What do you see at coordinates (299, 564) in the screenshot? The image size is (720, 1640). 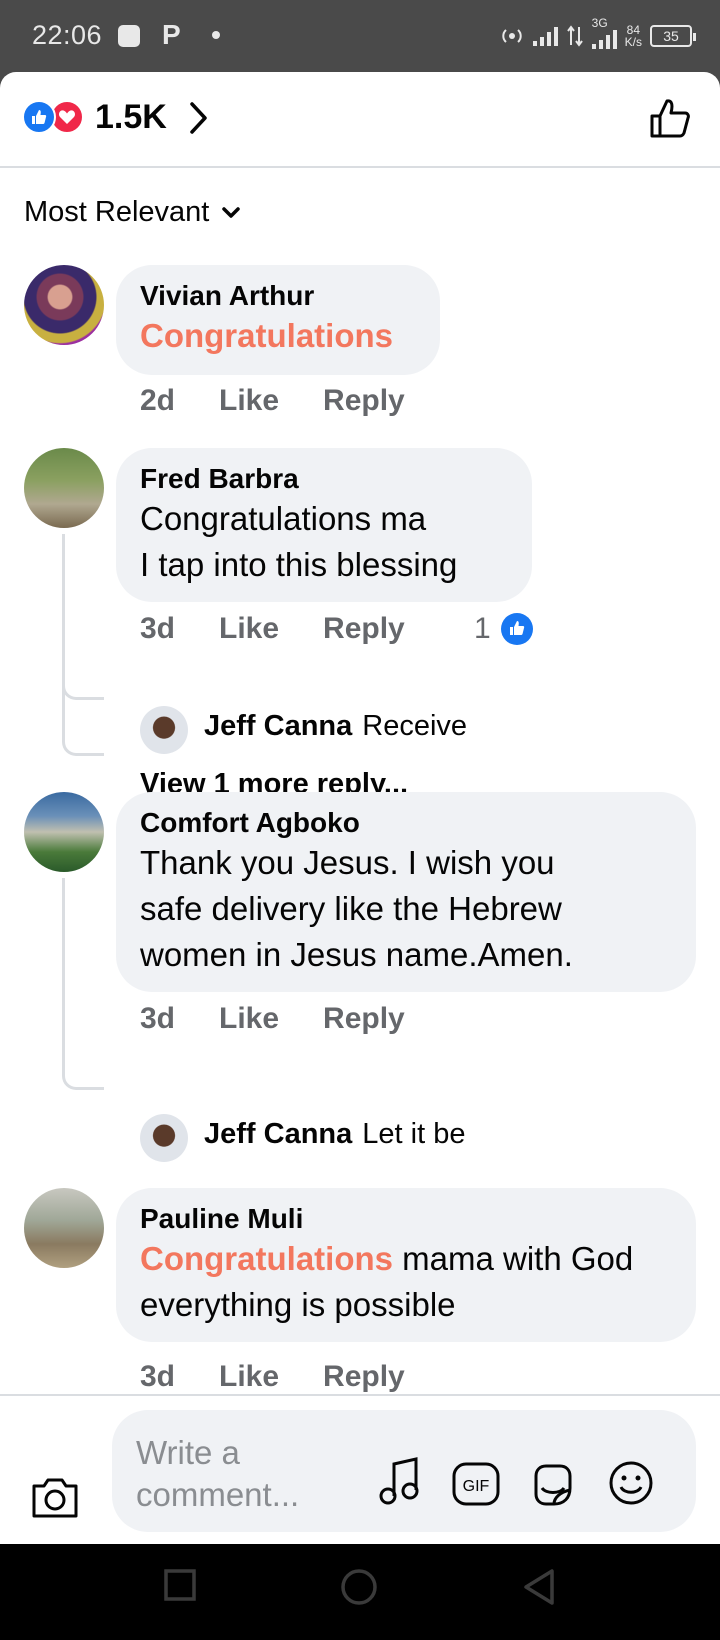 I see `comment-text: I tap into this blessing` at bounding box center [299, 564].